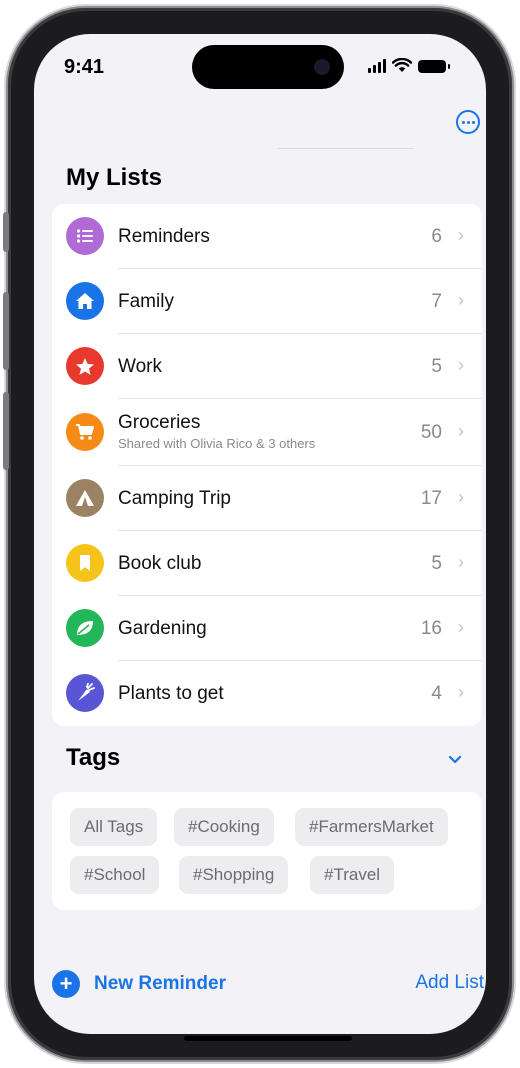 Image resolution: width=520 pixels, height=1068 pixels. What do you see at coordinates (217, 443) in the screenshot?
I see `list-subtitle: Shared with Olivia Rico & 3 others` at bounding box center [217, 443].